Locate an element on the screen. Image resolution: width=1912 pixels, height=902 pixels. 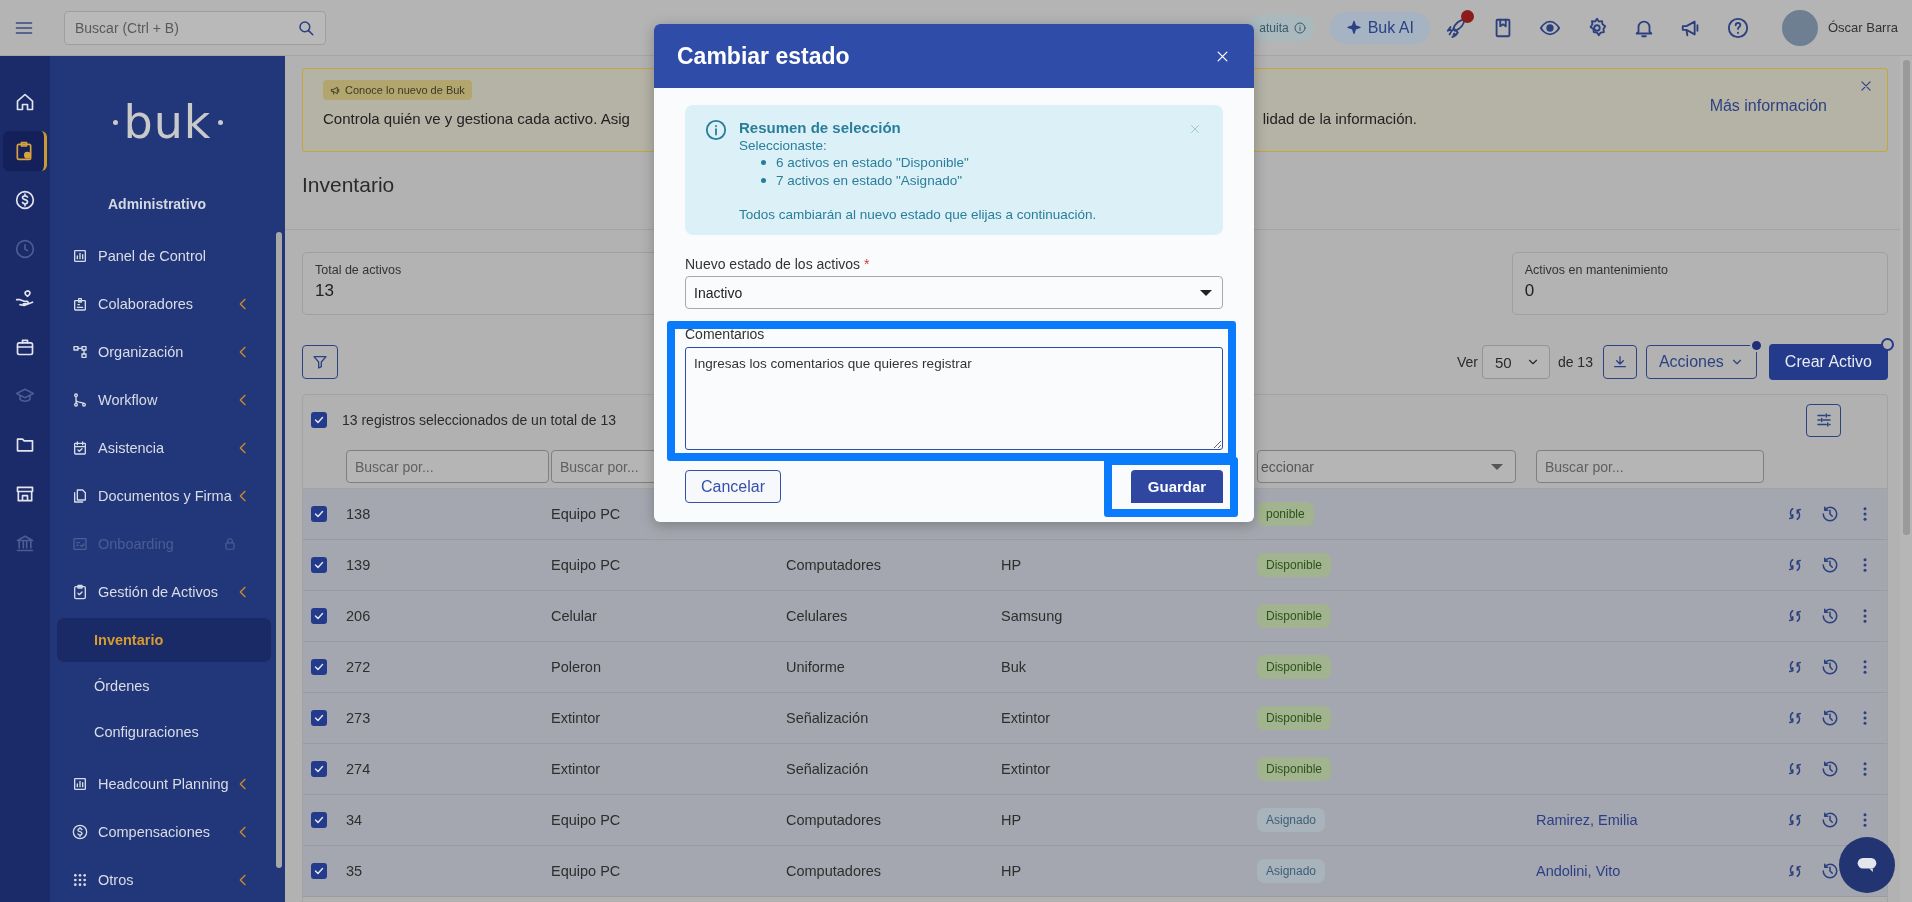
table-cell: 34 is located at coordinates (354, 820).